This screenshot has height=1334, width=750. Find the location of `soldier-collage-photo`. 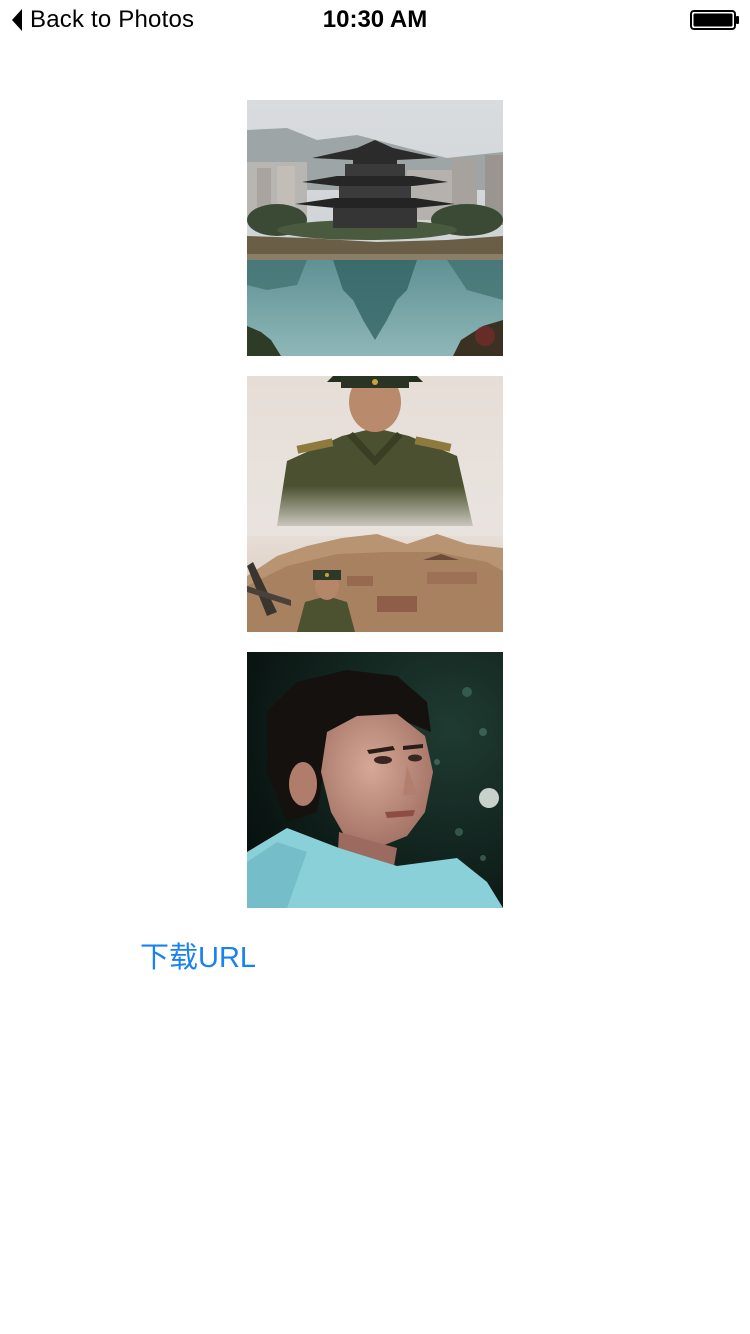

soldier-collage-photo is located at coordinates (375, 504).